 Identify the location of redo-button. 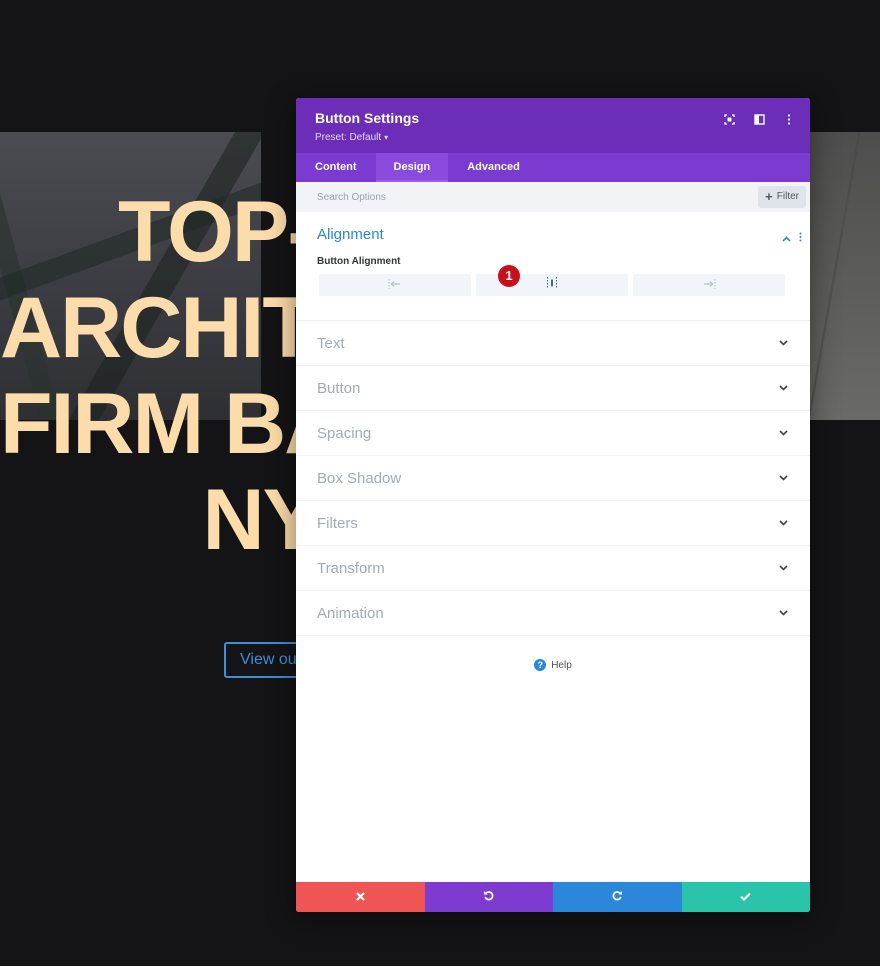
(617, 897).